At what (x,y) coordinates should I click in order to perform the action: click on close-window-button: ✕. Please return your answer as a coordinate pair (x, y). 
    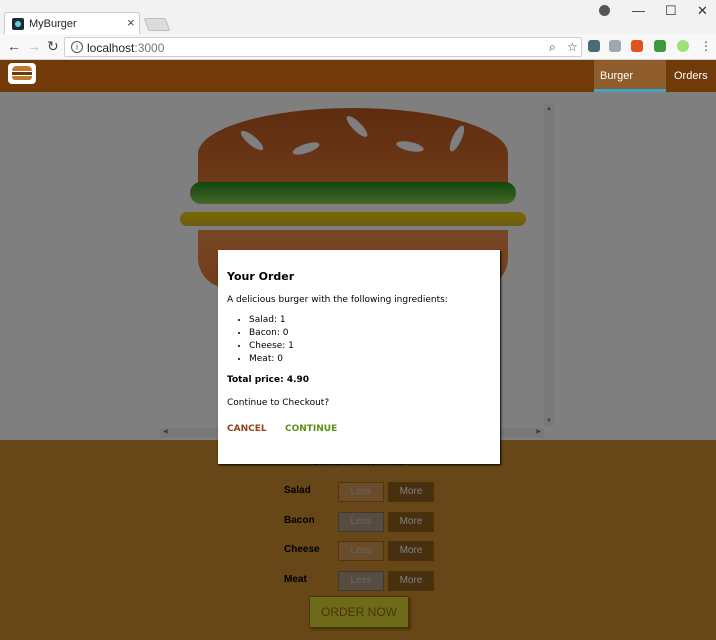
    Looking at the image, I should click on (702, 11).